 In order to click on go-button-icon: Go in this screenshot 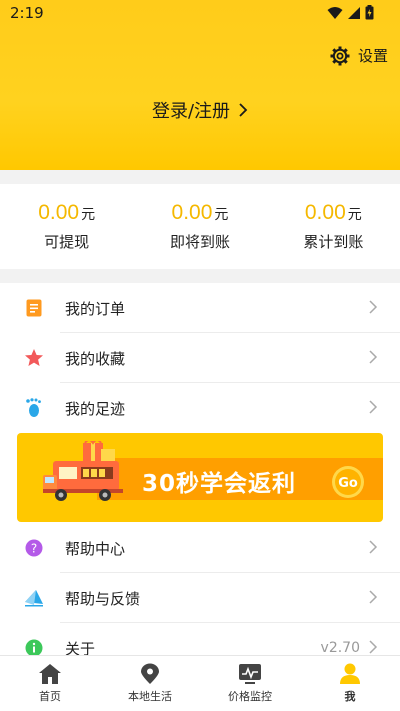, I will do `click(348, 482)`.